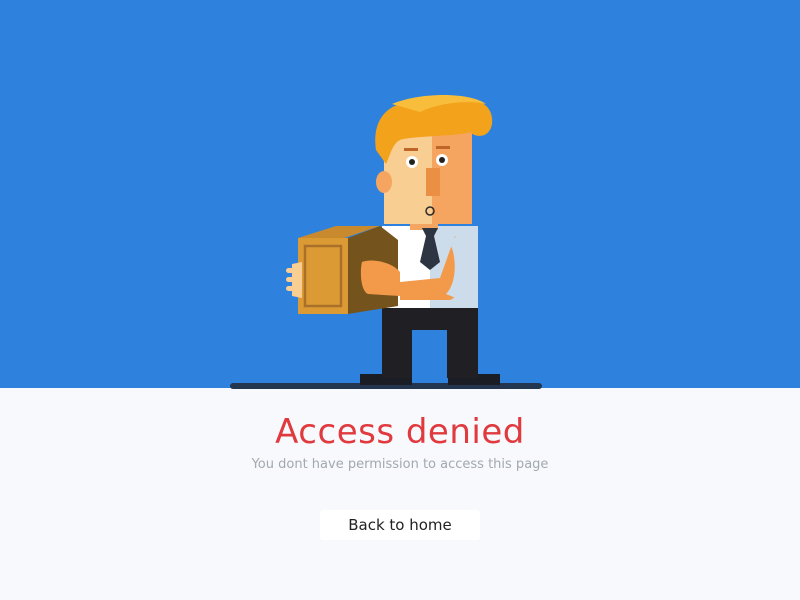 Image resolution: width=800 pixels, height=600 pixels. Describe the element at coordinates (400, 432) in the screenshot. I see `page-title: Access denied` at that location.